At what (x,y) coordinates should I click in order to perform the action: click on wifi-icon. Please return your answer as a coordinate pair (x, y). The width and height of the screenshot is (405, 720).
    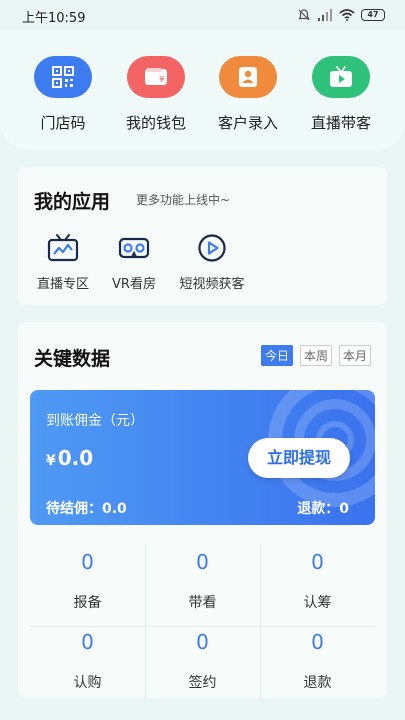
    Looking at the image, I should click on (347, 15).